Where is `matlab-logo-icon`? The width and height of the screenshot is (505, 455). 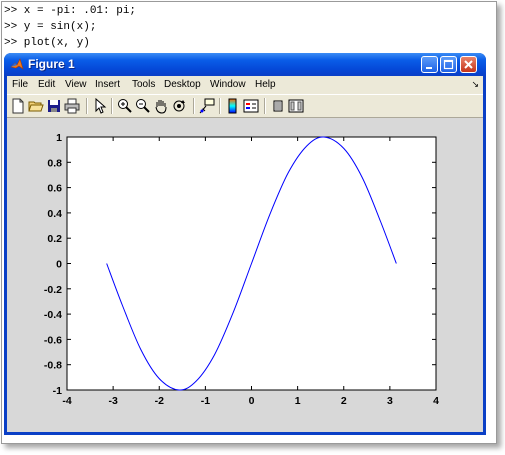
matlab-logo-icon is located at coordinates (17, 64).